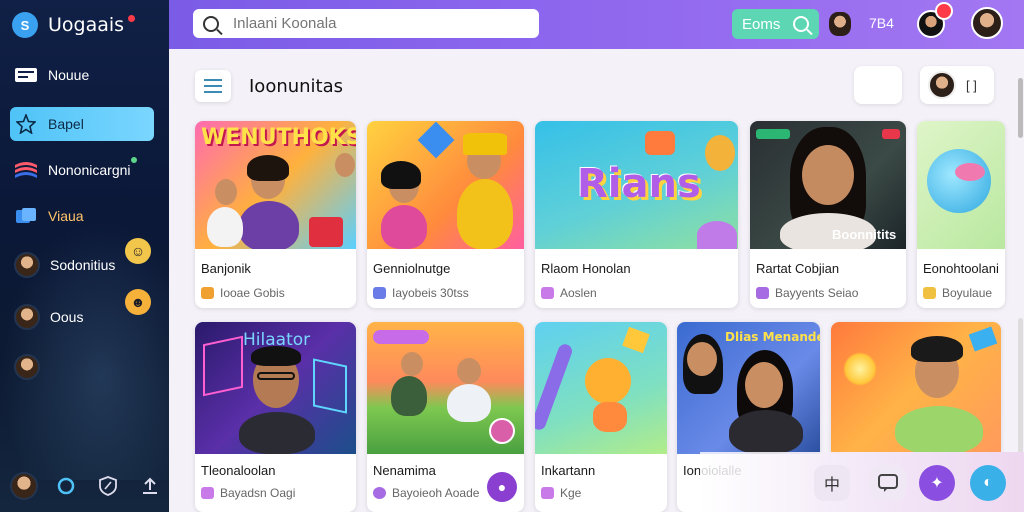 Image resolution: width=1024 pixels, height=512 pixels. Describe the element at coordinates (373, 23) in the screenshot. I see `search-input` at that location.